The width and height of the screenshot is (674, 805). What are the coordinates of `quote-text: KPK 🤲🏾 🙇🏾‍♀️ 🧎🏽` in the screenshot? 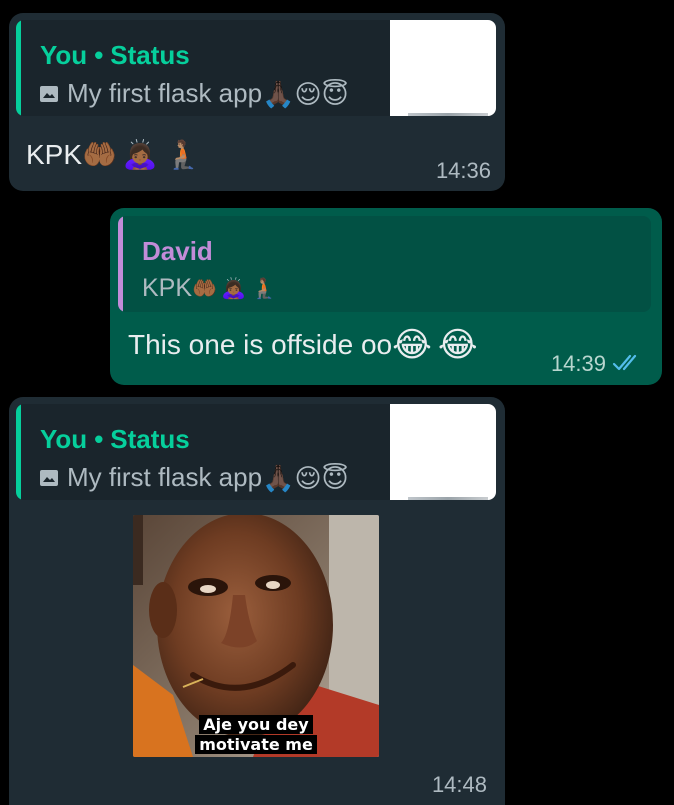 It's located at (209, 288).